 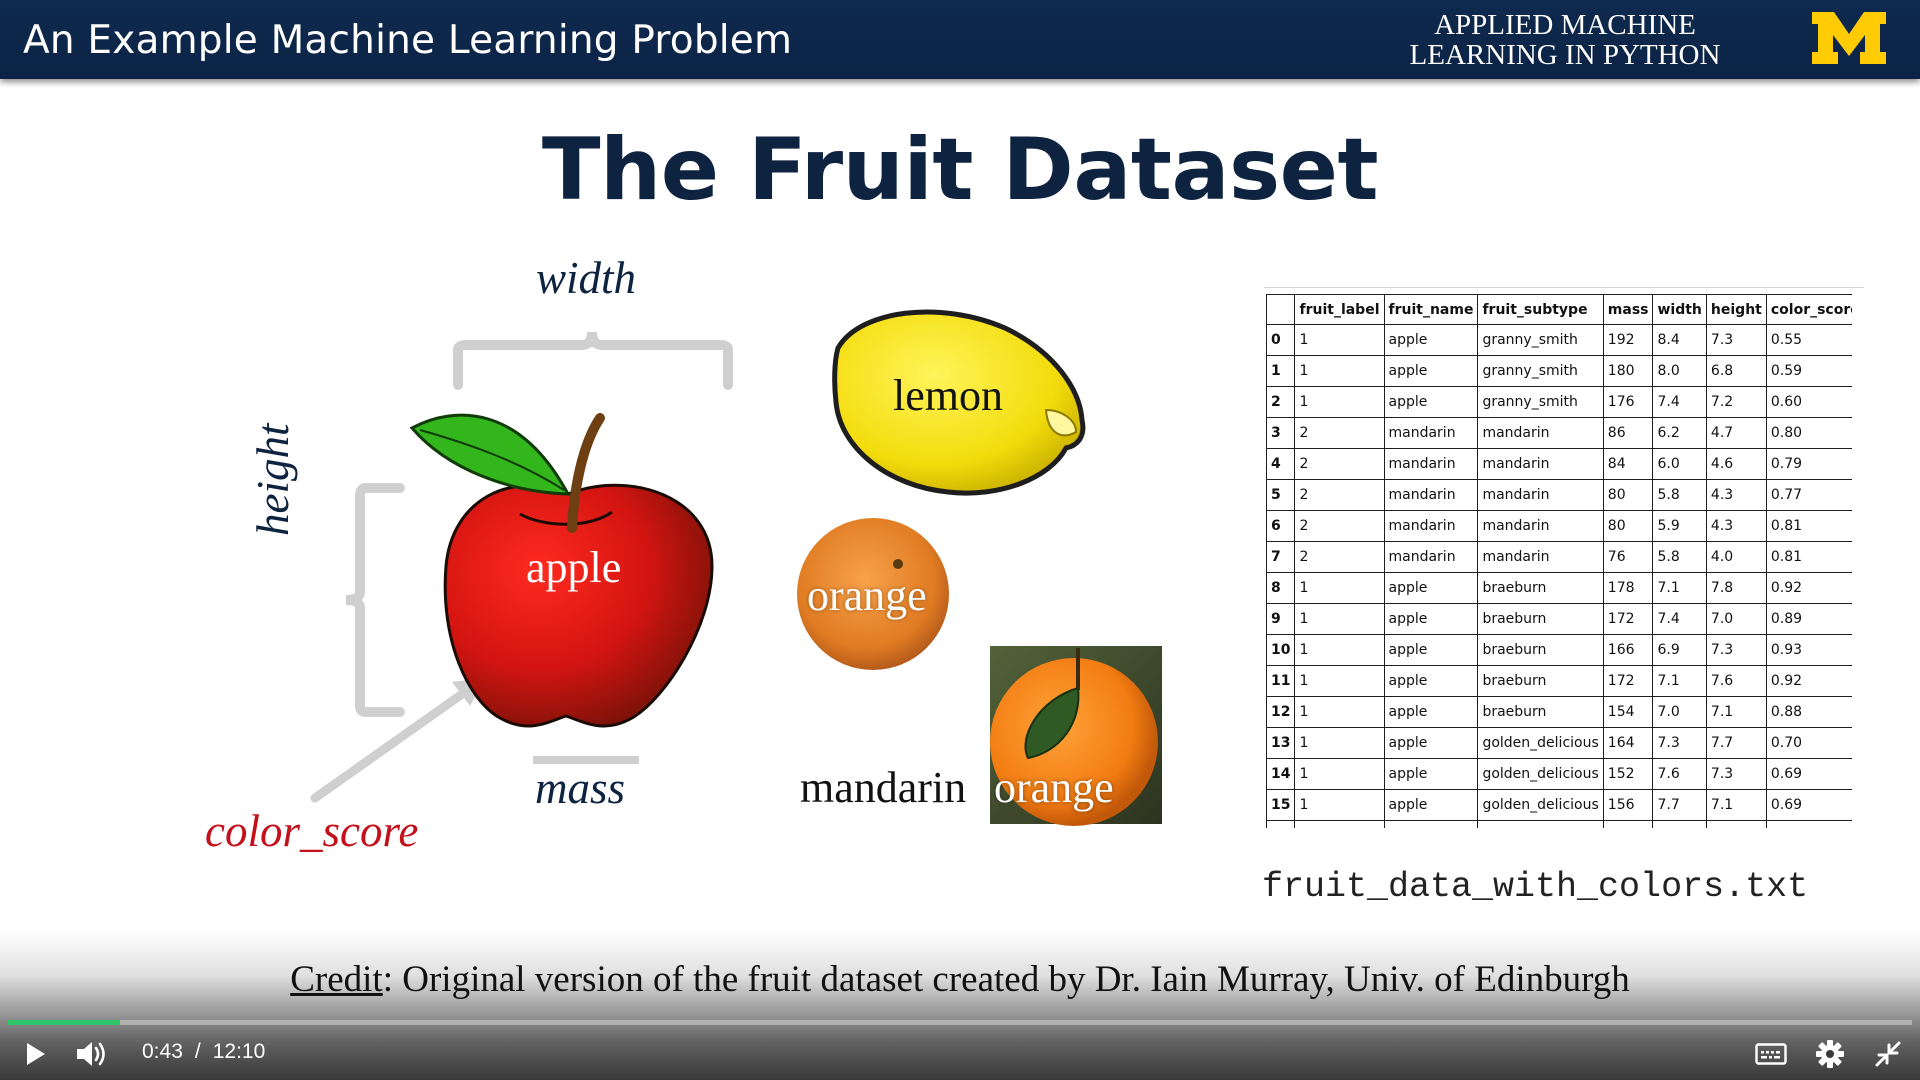 I want to click on table-cell: 7.7, so click(x=1736, y=743).